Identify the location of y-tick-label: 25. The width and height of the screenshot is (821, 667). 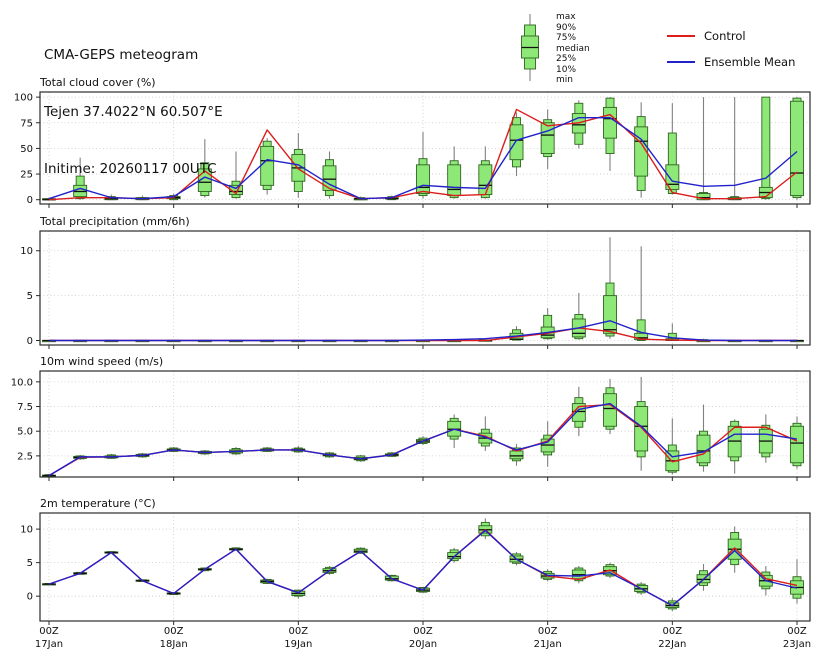
(26, 175).